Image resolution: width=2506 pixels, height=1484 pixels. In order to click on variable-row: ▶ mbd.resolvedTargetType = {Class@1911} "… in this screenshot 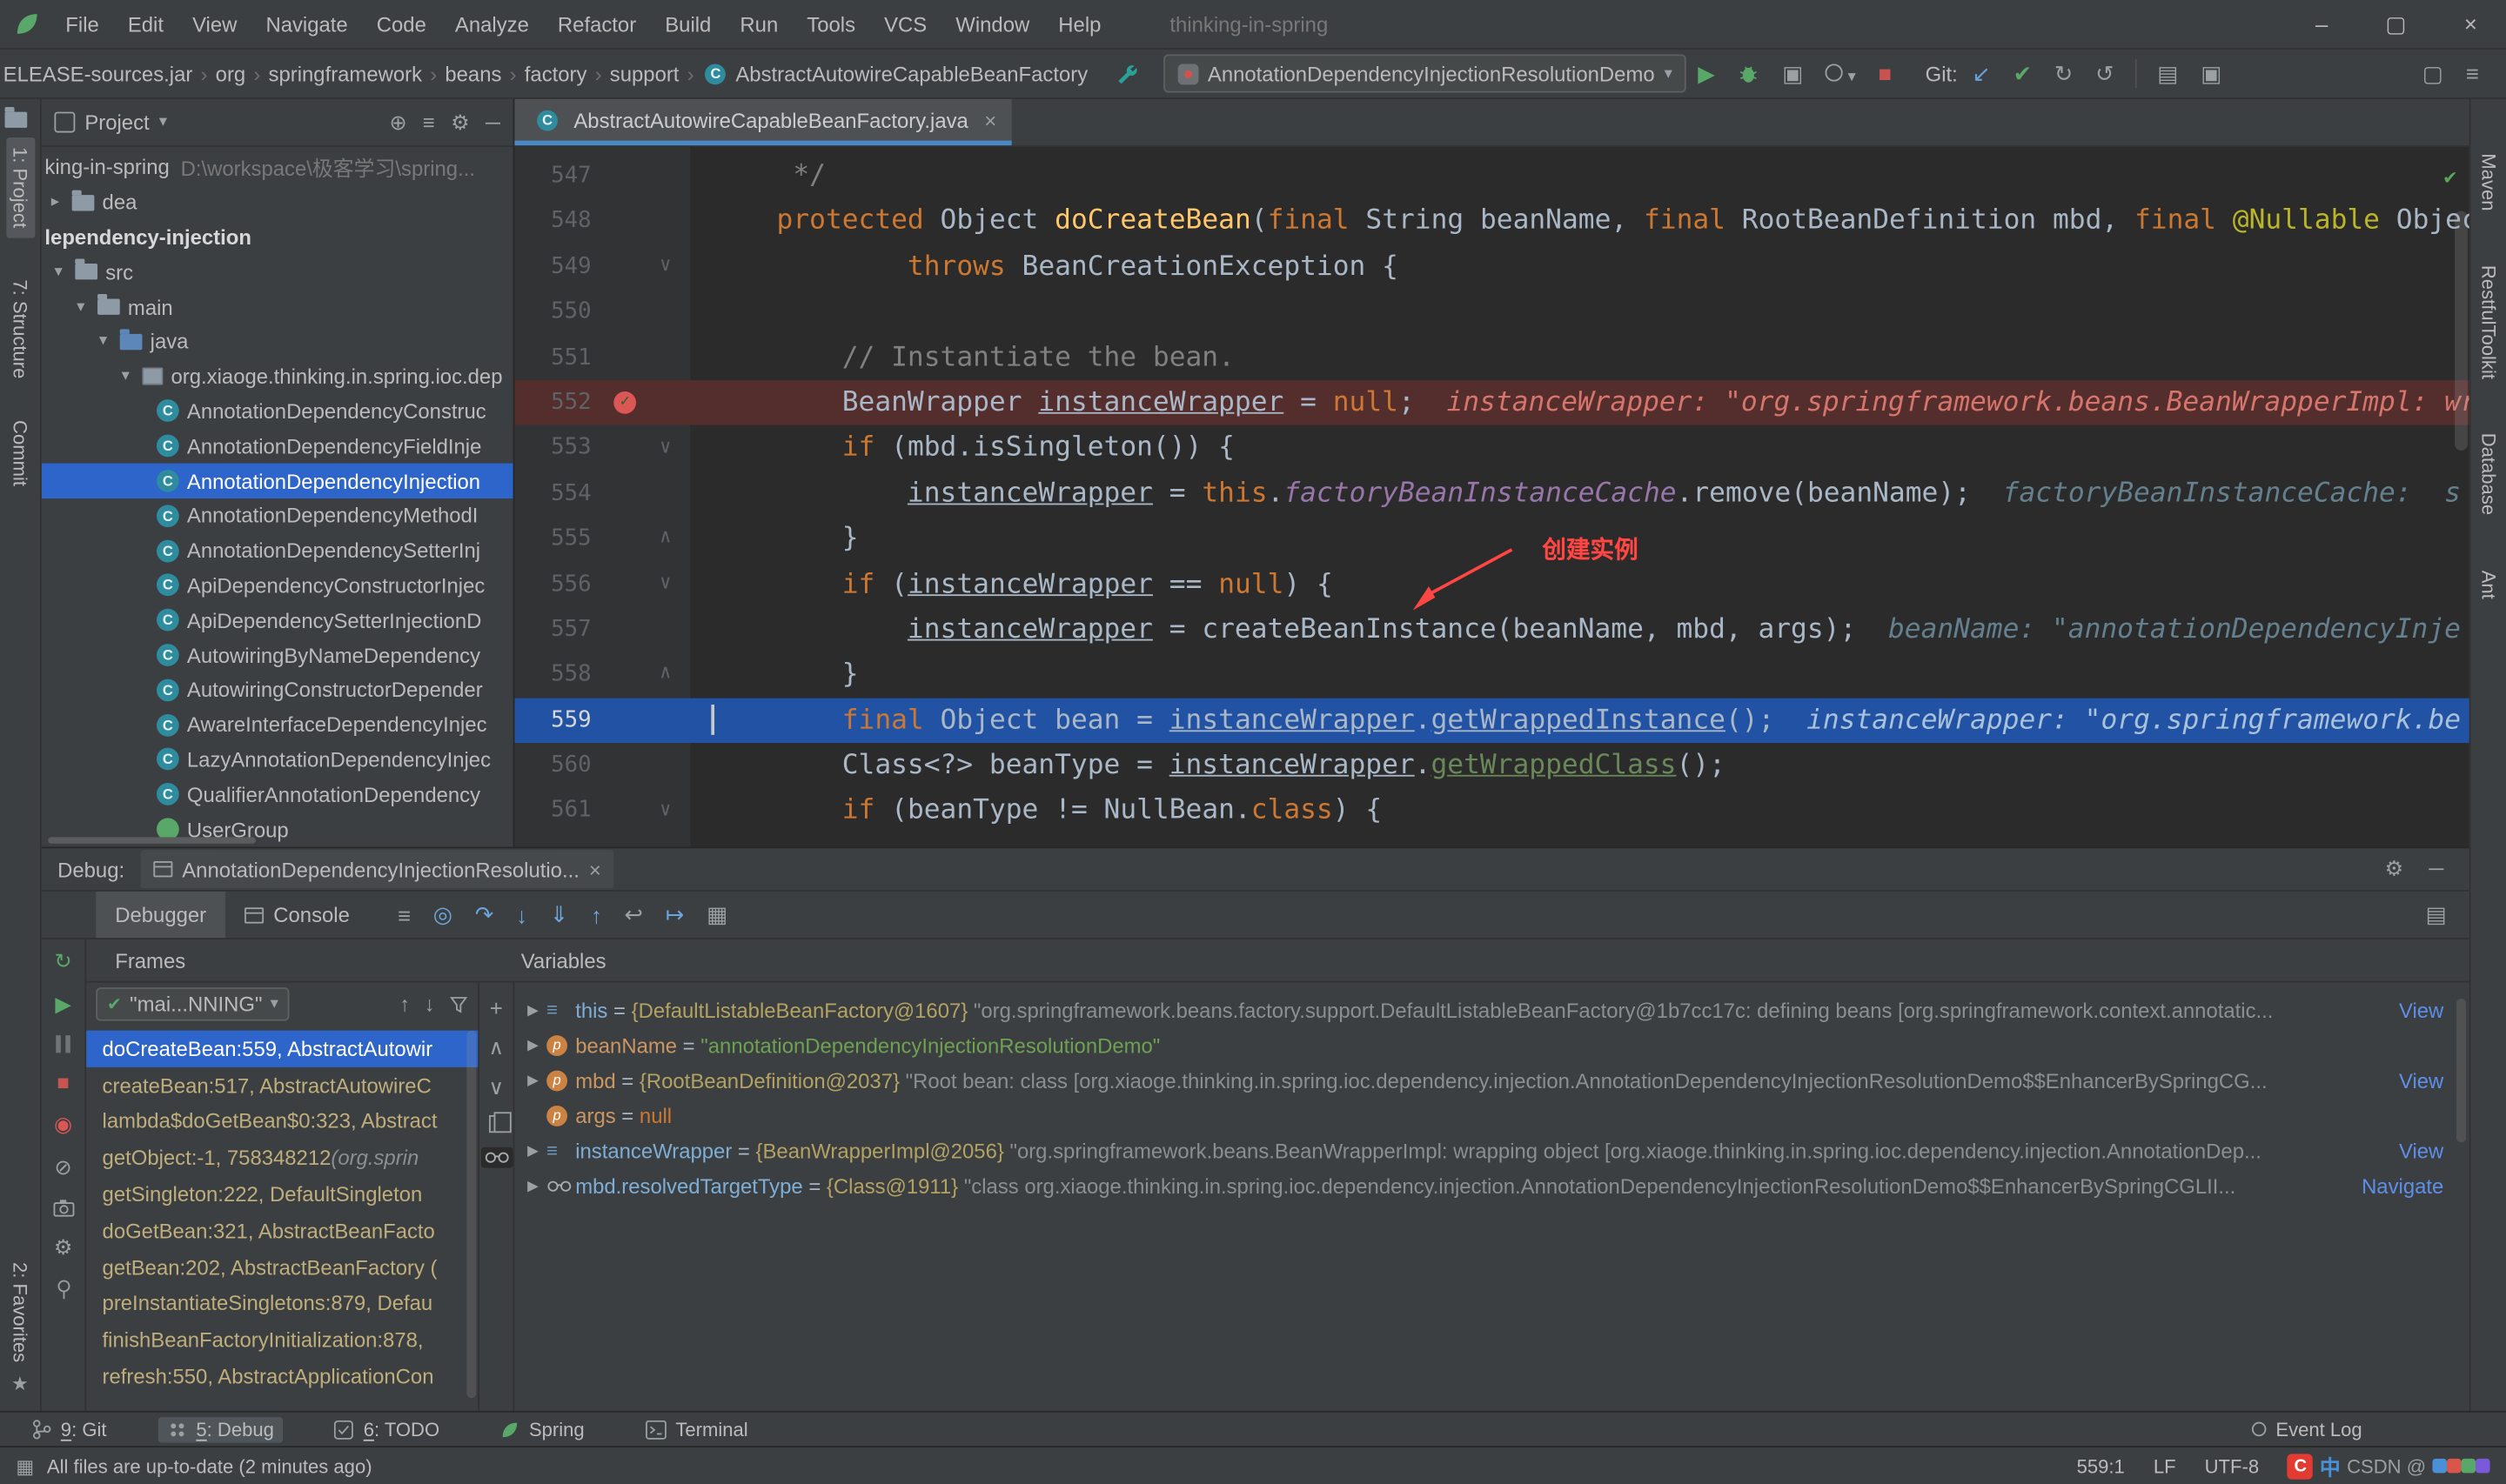, I will do `click(1491, 1185)`.